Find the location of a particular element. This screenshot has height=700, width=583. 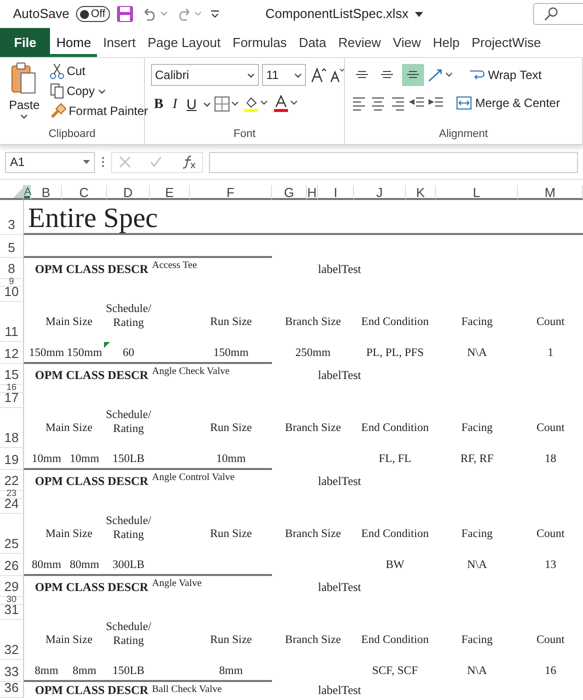

row-header: 12 is located at coordinates (12, 353).